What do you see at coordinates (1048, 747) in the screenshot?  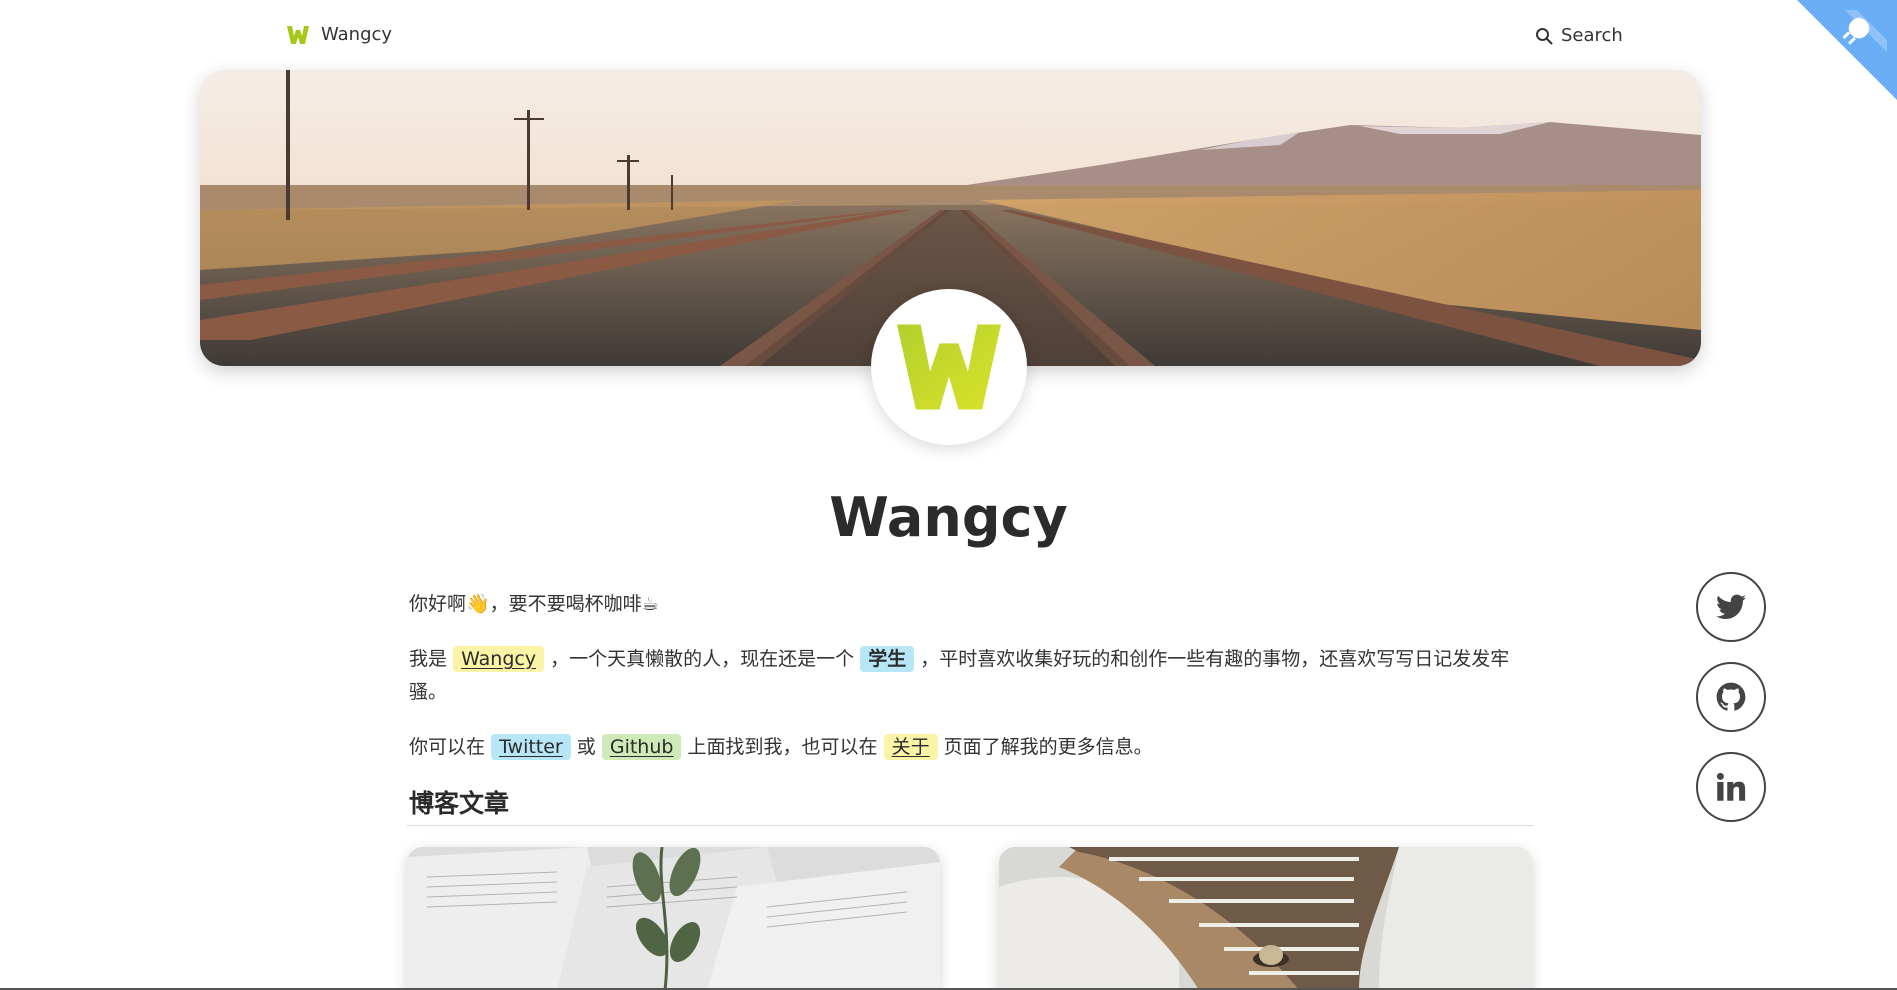 I see `contact-suffix: 页面了解我的更多信息。` at bounding box center [1048, 747].